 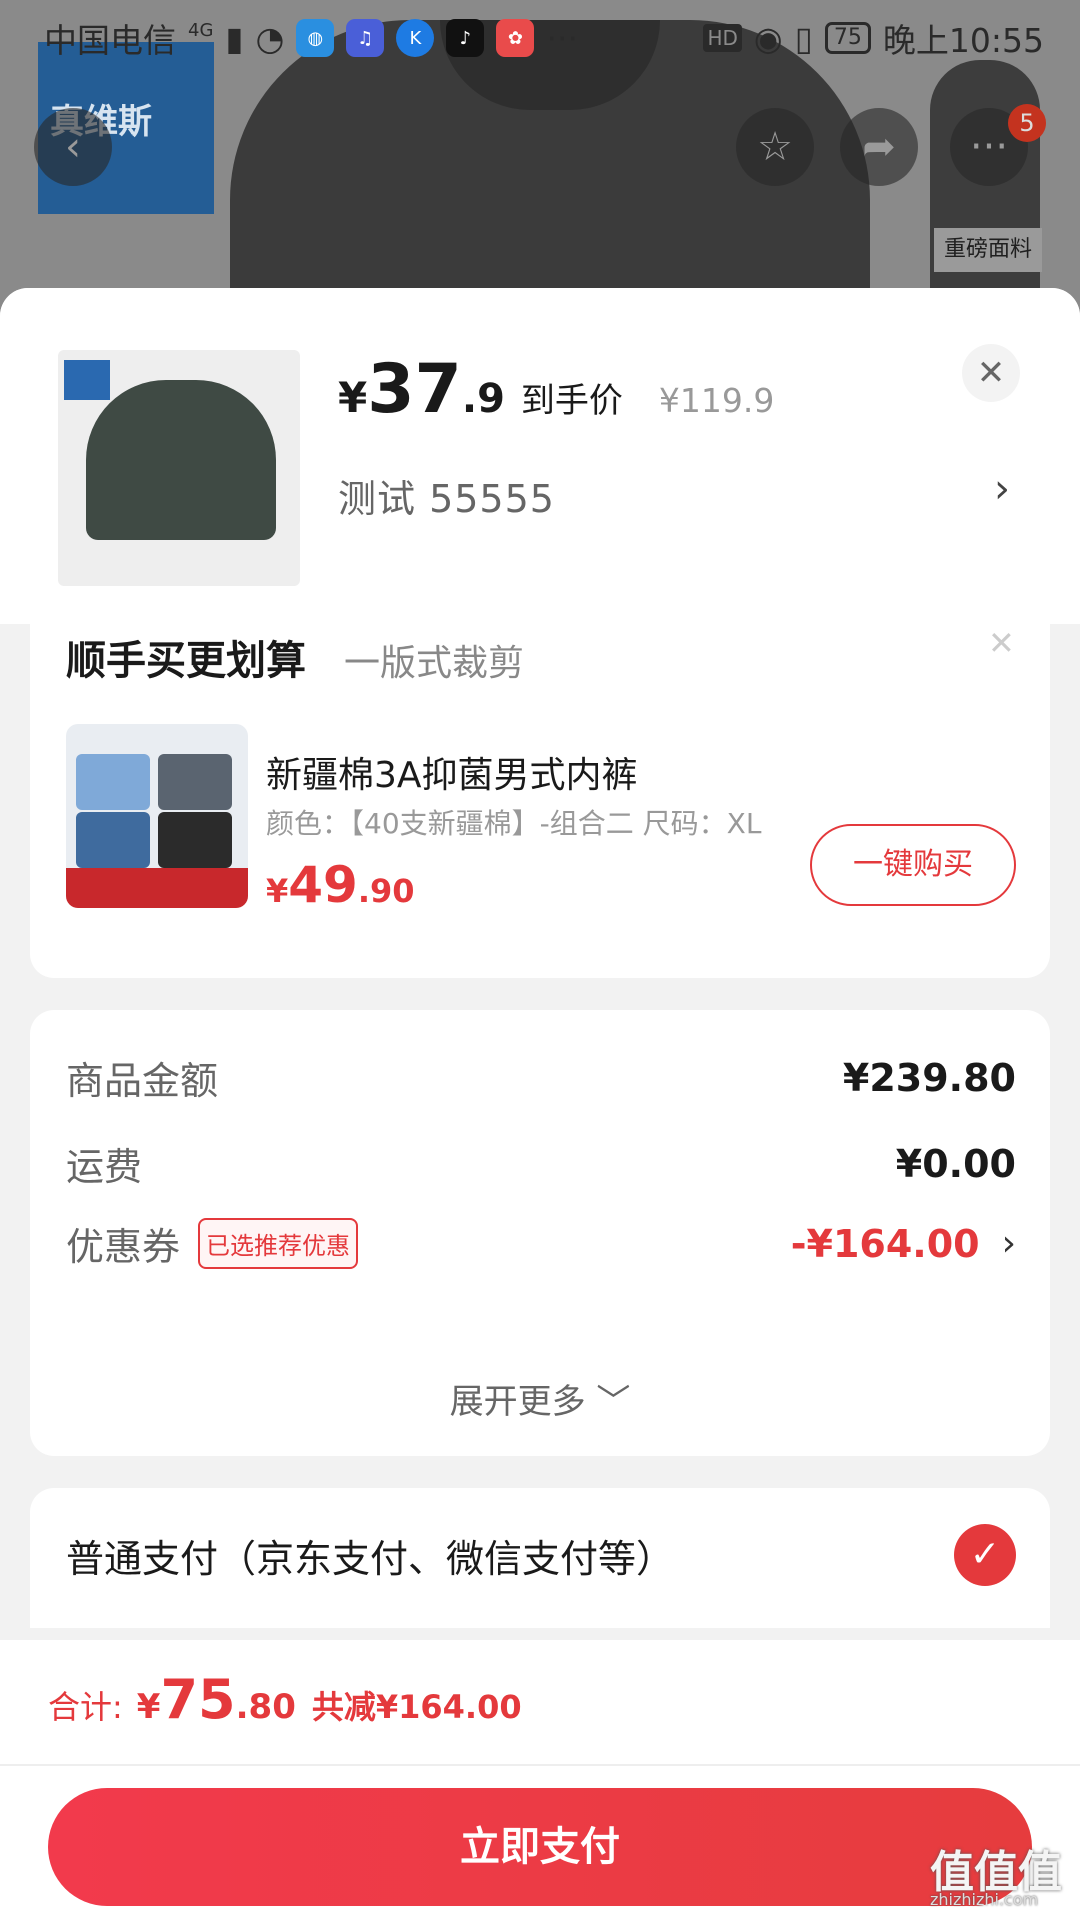 I want to click on original-price: ¥119.9, so click(x=716, y=400).